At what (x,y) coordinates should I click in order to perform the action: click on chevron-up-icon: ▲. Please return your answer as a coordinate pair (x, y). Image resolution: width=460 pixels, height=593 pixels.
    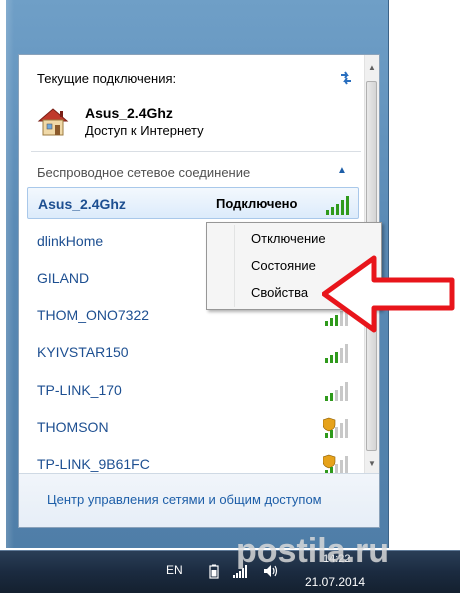
    Looking at the image, I should click on (342, 170).